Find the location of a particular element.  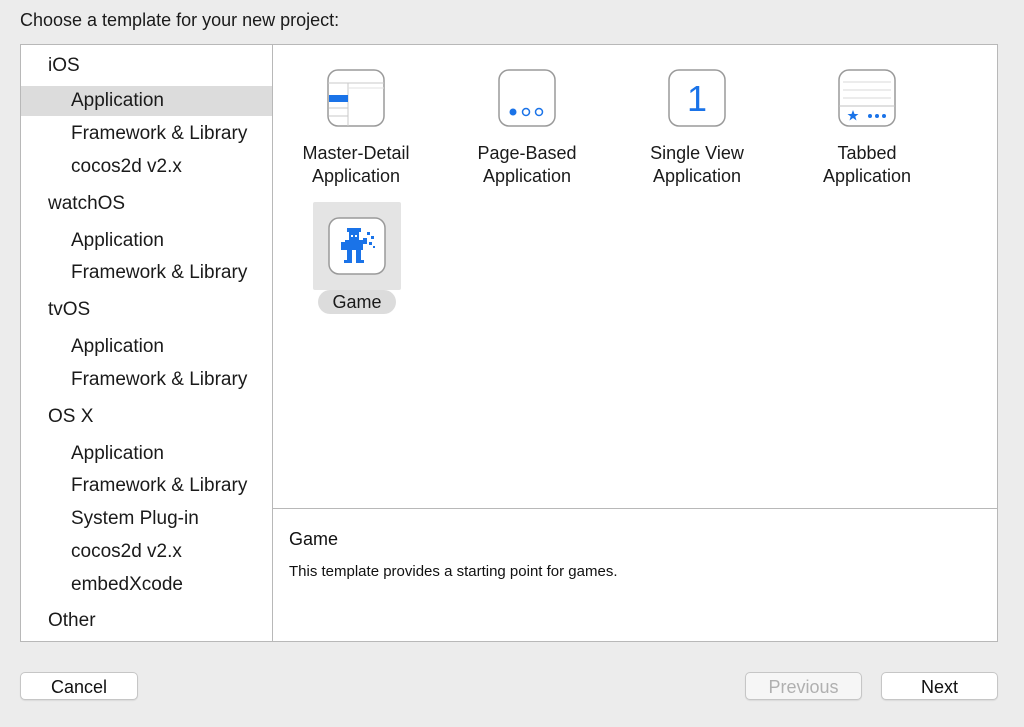

sidebar-group-osx: OS X is located at coordinates (70, 417).